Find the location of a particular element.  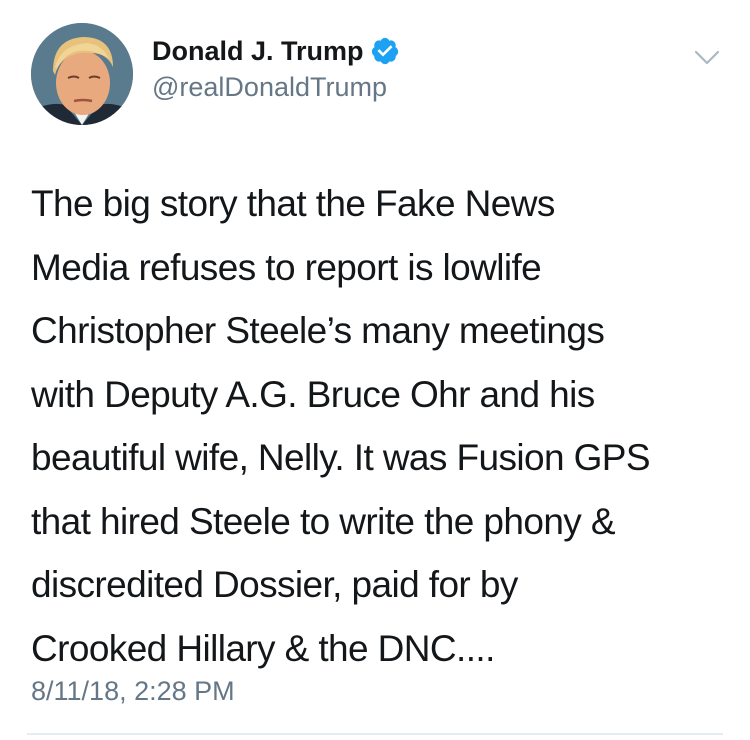

author-name-row: Donald J. Trump is located at coordinates (276, 51).